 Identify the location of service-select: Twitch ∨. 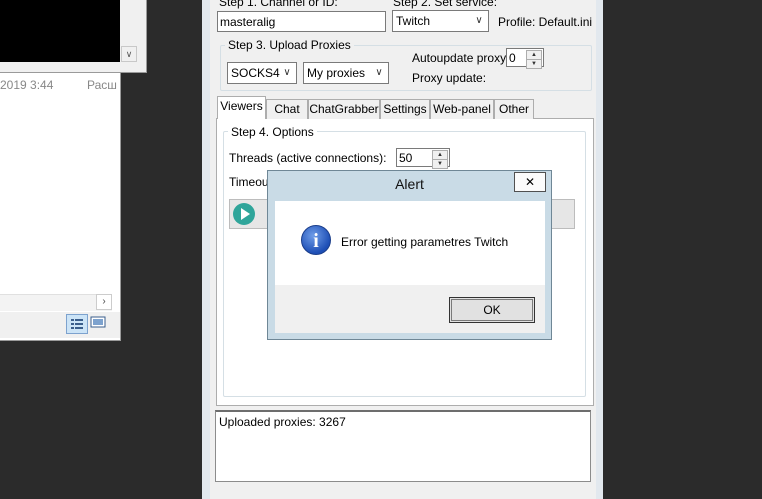
(440, 21).